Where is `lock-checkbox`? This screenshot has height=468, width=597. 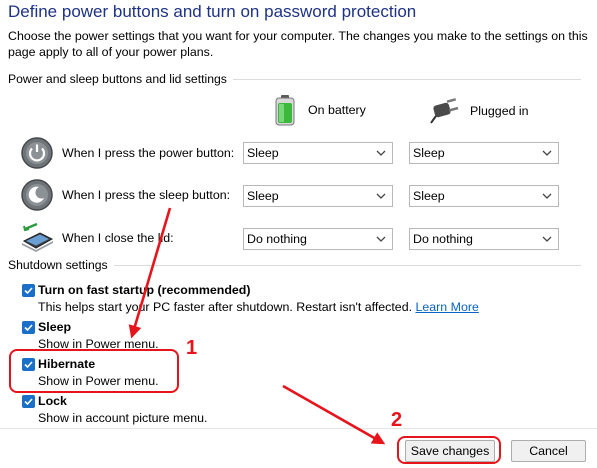
lock-checkbox is located at coordinates (28, 401).